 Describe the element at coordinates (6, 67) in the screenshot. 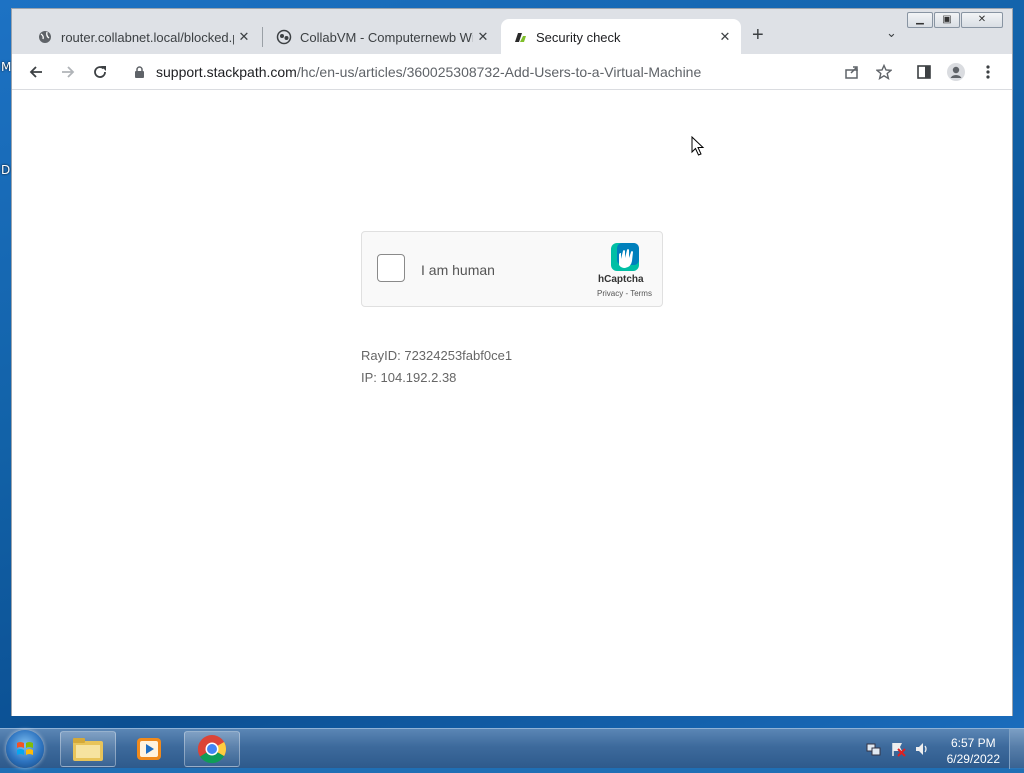

I see `desktop-icon-label-fragment: M` at that location.